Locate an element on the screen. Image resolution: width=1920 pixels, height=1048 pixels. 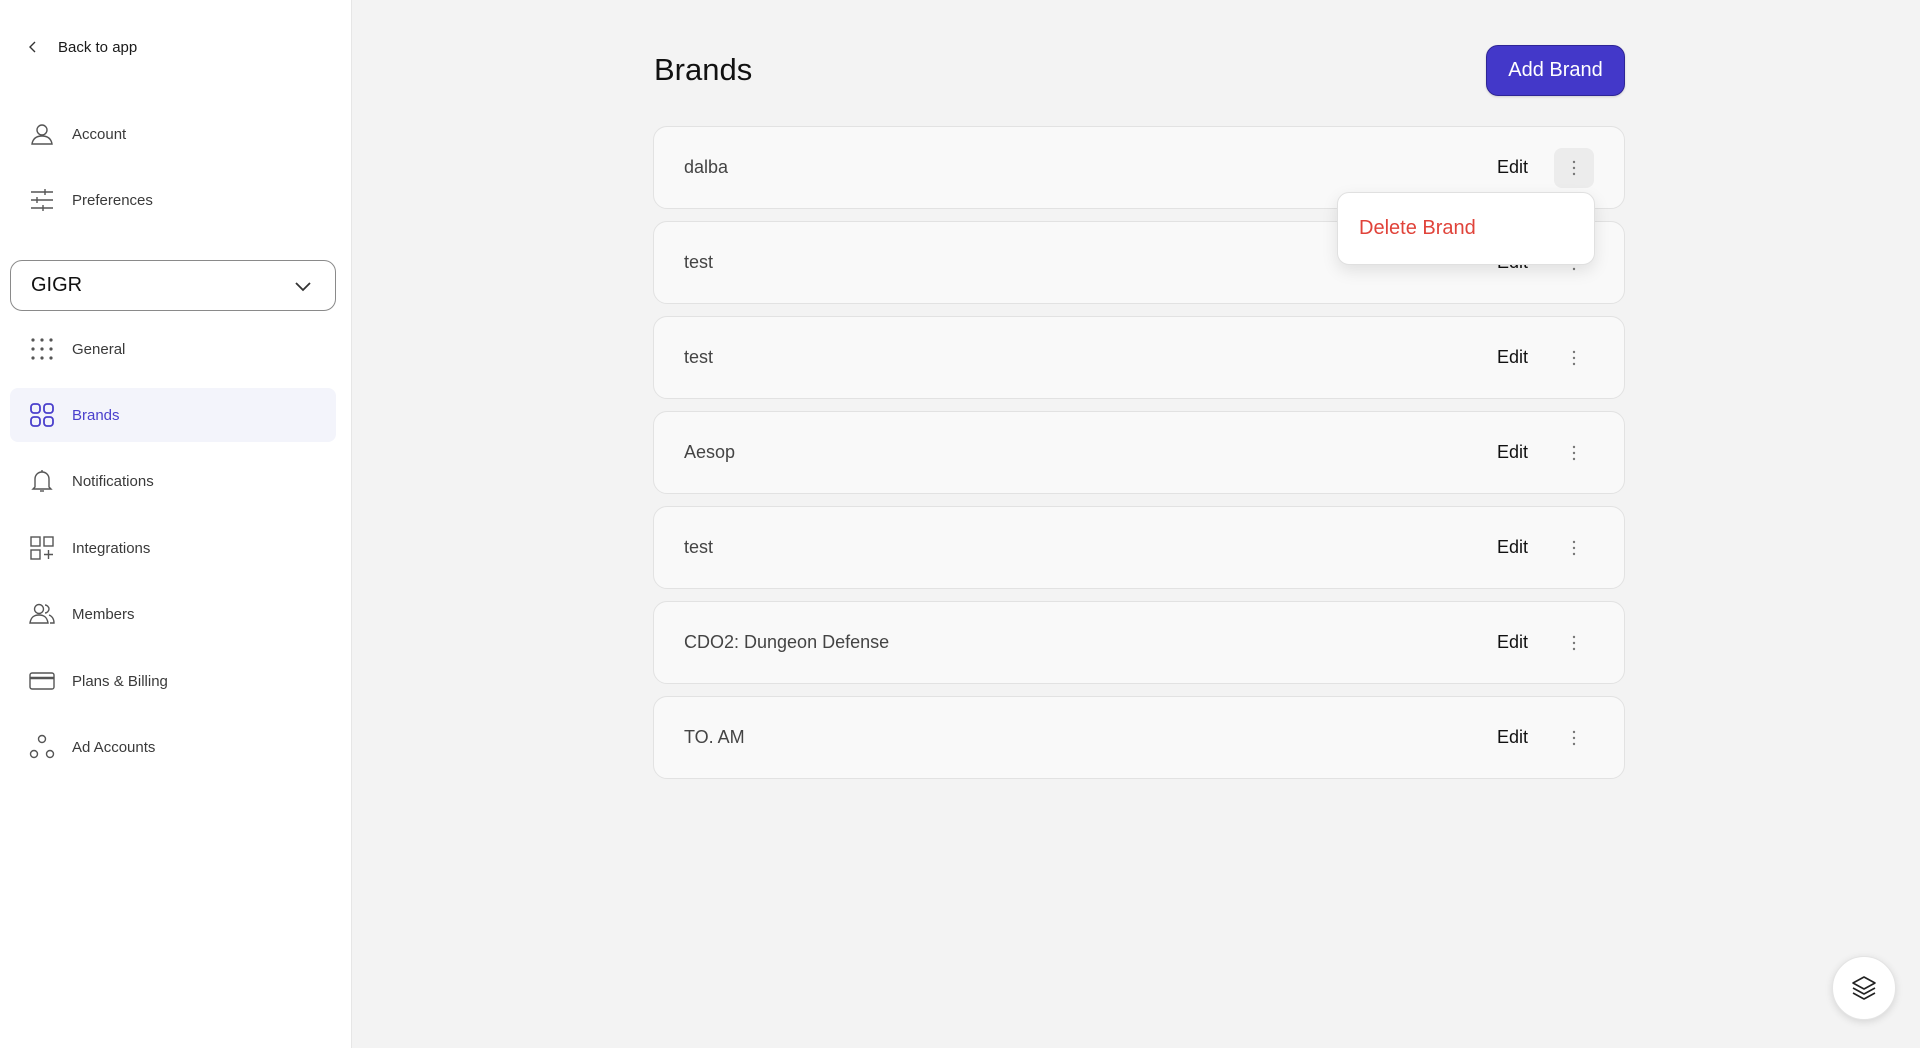
page-title: Brands is located at coordinates (703, 69).